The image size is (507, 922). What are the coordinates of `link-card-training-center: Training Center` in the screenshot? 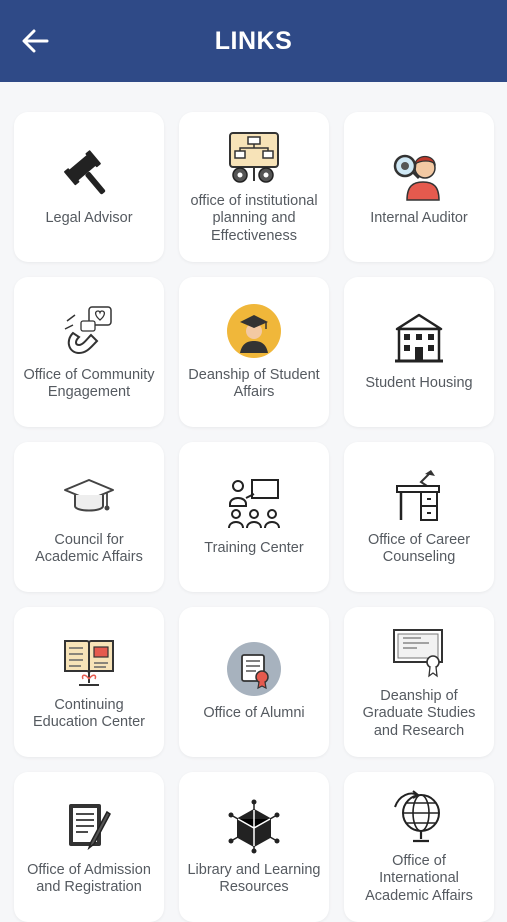 It's located at (254, 517).